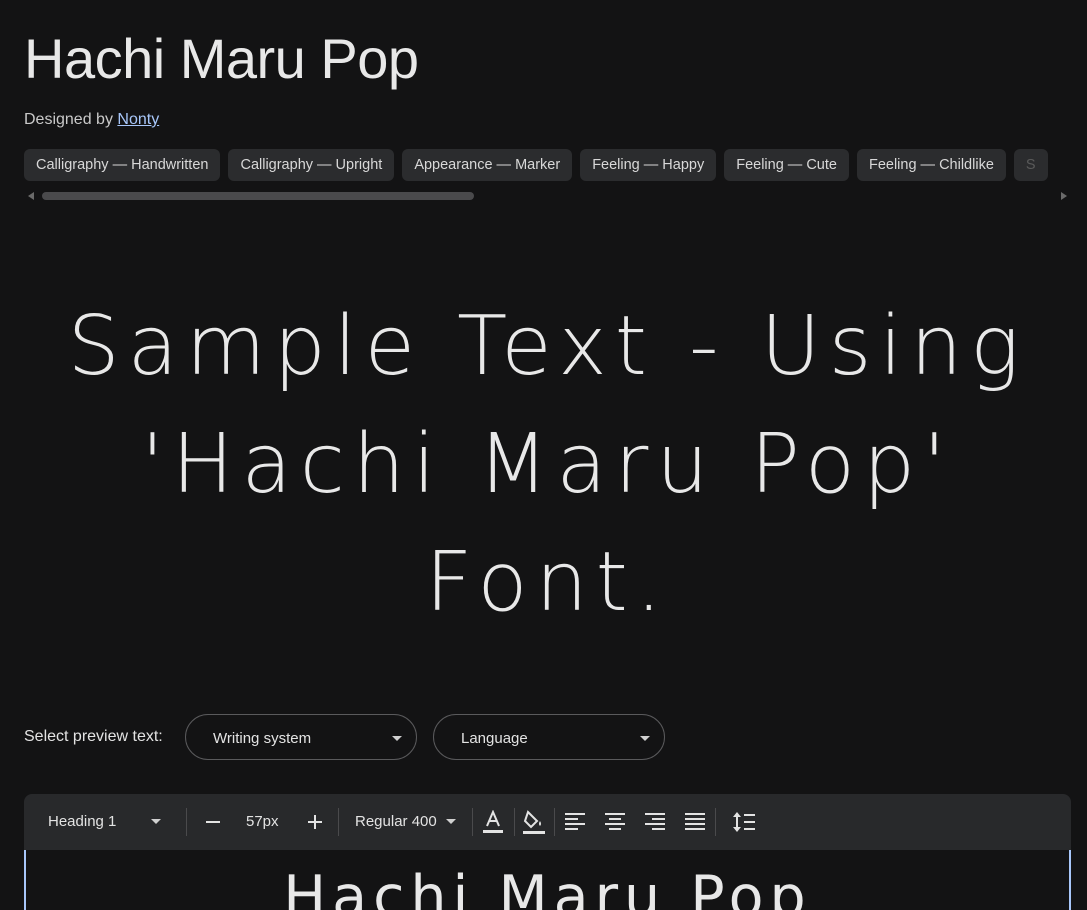 This screenshot has height=910, width=1087. I want to click on increase-size-button, so click(317, 822).